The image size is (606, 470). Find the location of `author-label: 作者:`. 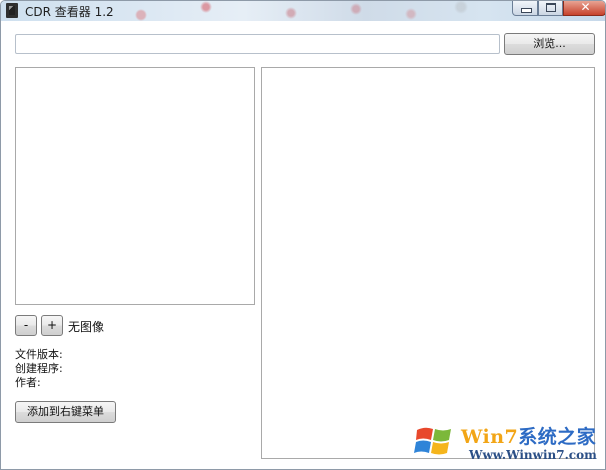

author-label: 作者: is located at coordinates (28, 382).